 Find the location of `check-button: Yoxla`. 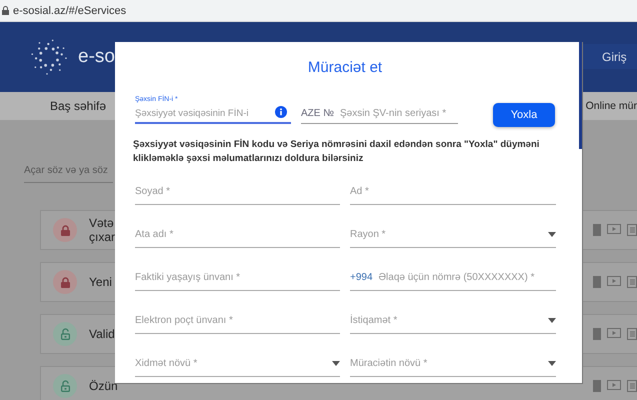

check-button: Yoxla is located at coordinates (524, 114).